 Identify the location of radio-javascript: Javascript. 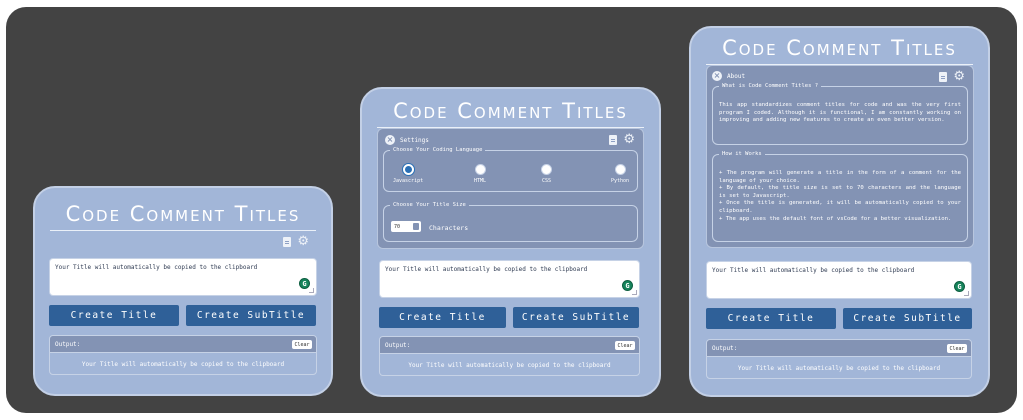
(408, 174).